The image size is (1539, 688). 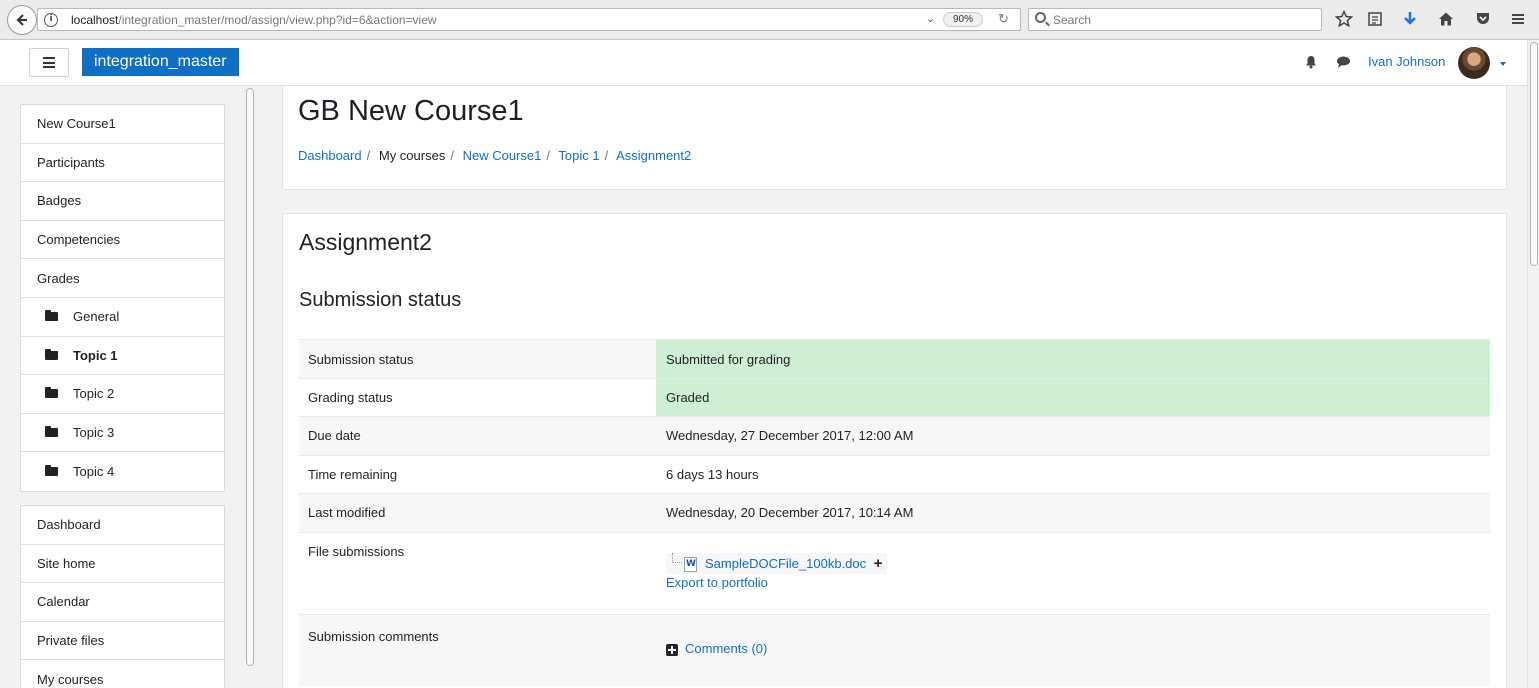 What do you see at coordinates (894, 474) in the screenshot?
I see `table-row: Time remaining 6 days 13 hours` at bounding box center [894, 474].